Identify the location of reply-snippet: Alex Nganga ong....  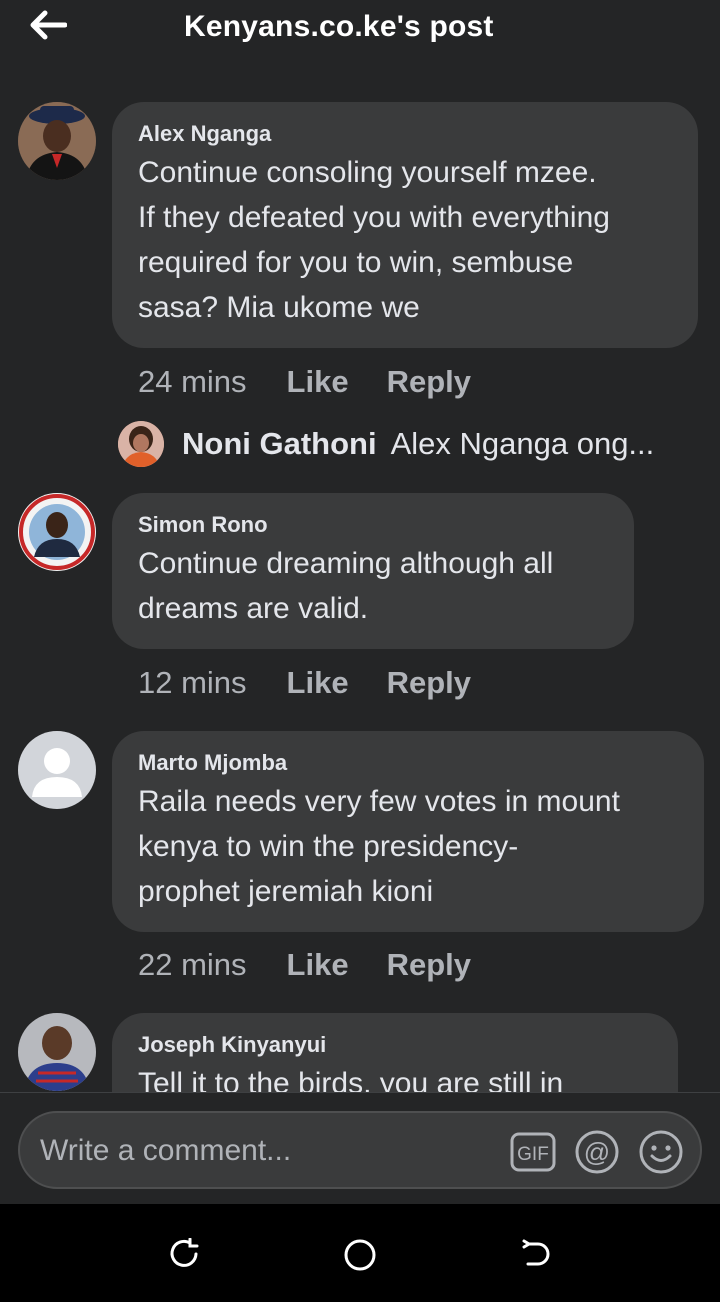
(522, 443).